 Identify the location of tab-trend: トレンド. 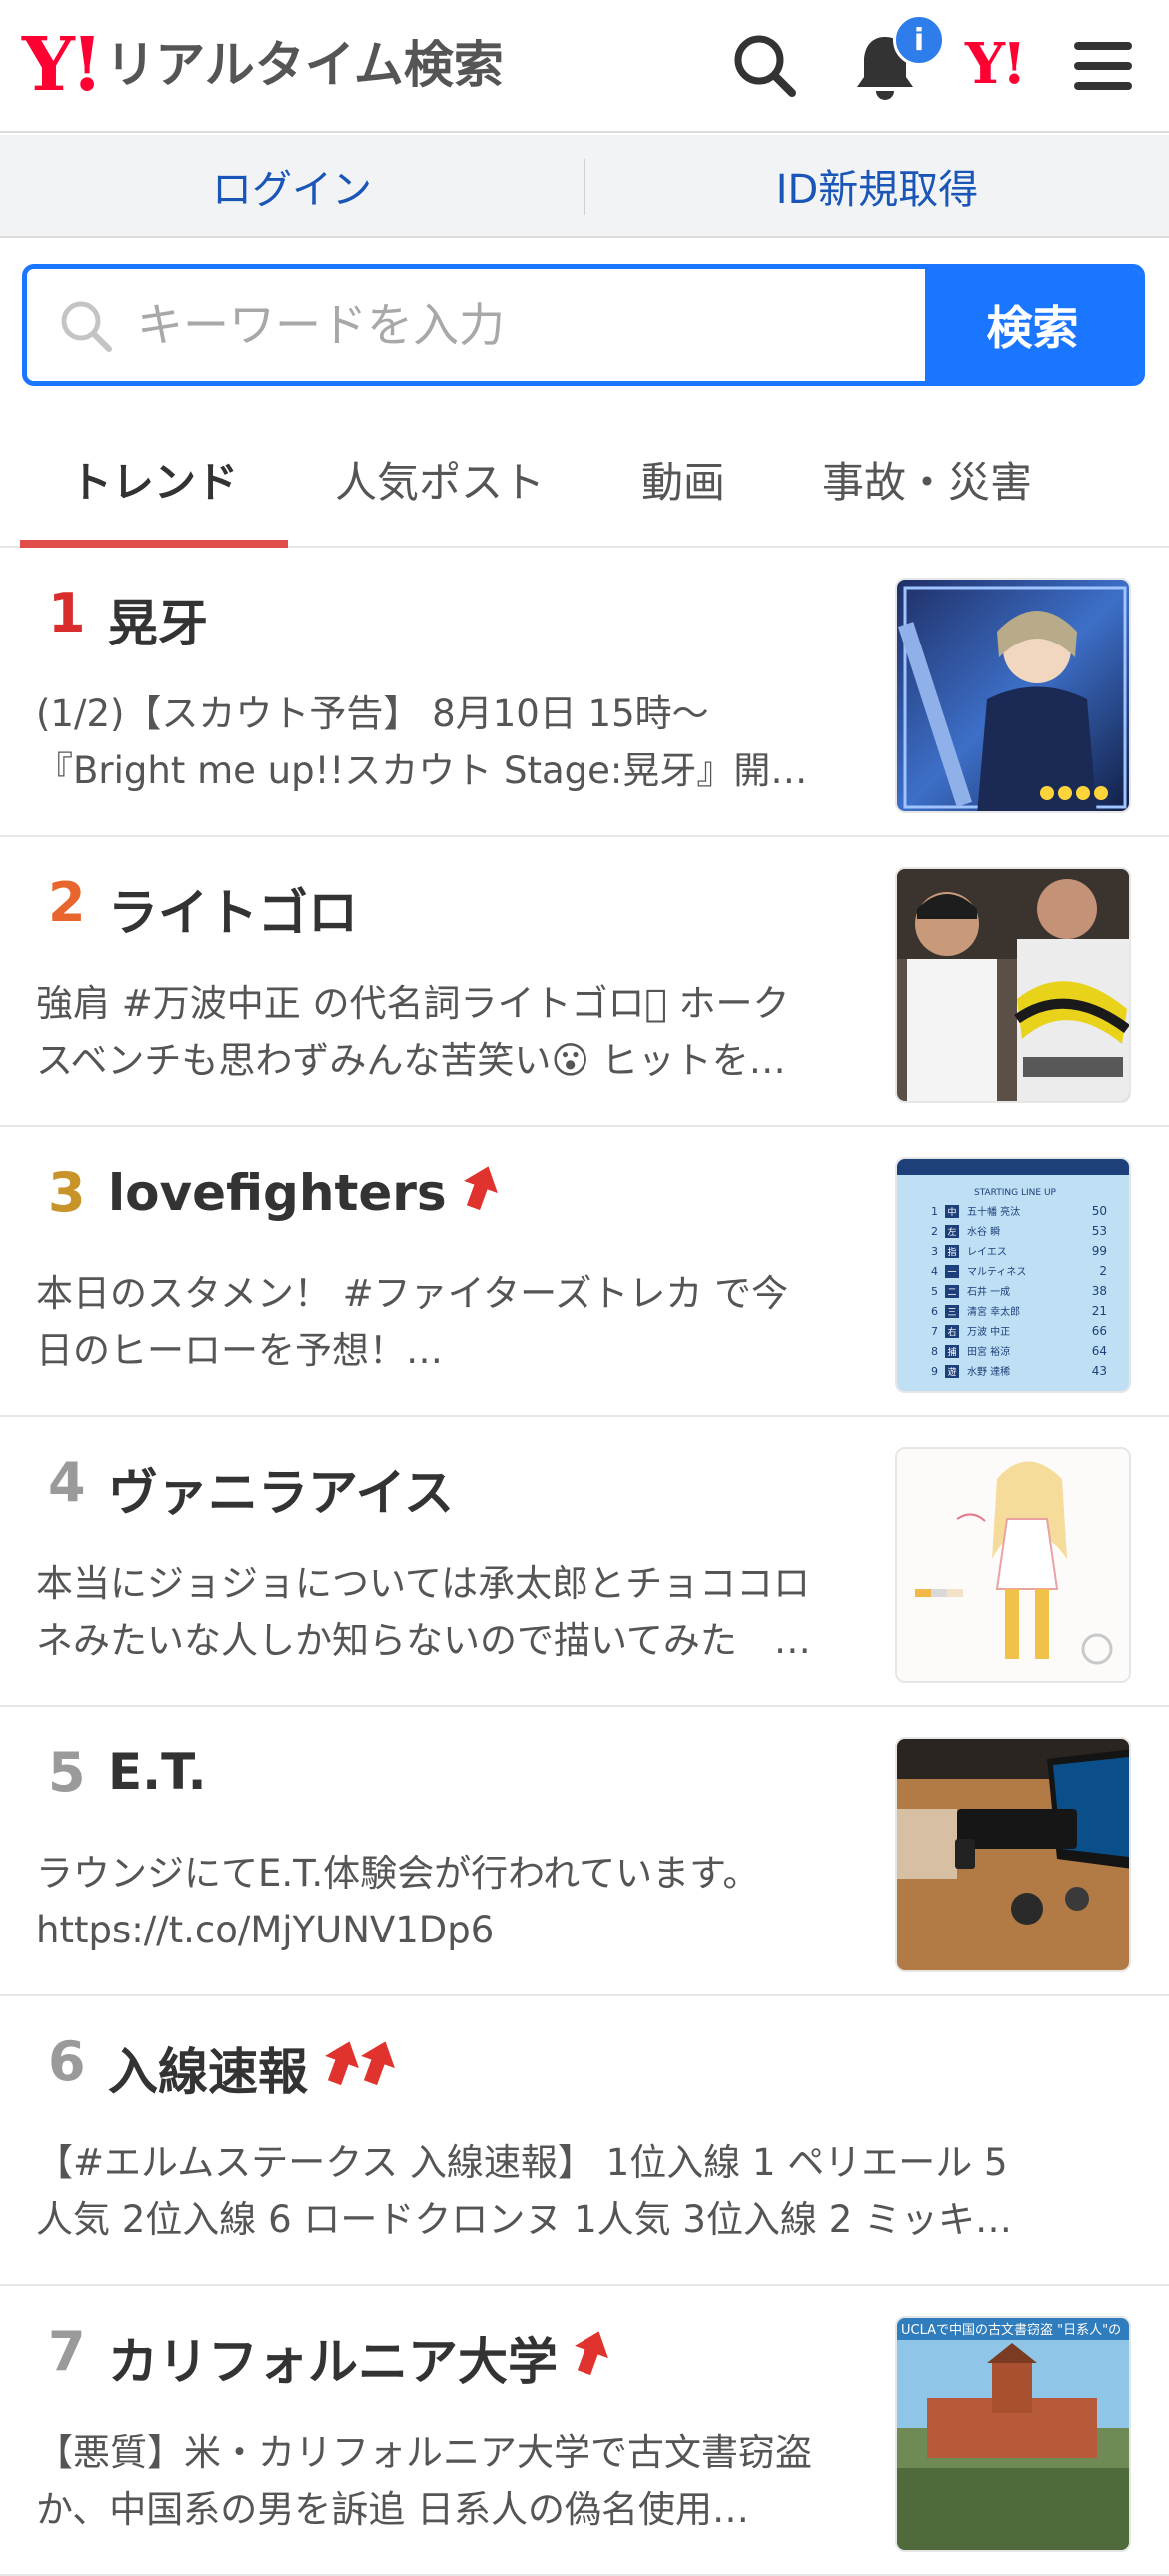
(154, 479).